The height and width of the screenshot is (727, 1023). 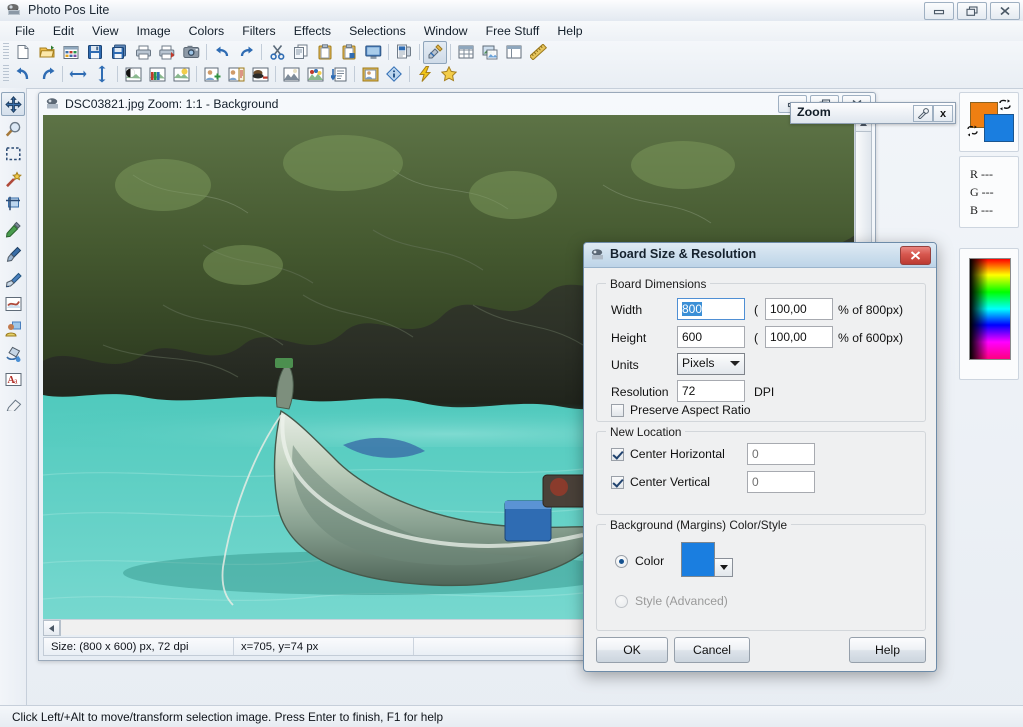 What do you see at coordinates (13, 404) in the screenshot?
I see `tool-eraser` at bounding box center [13, 404].